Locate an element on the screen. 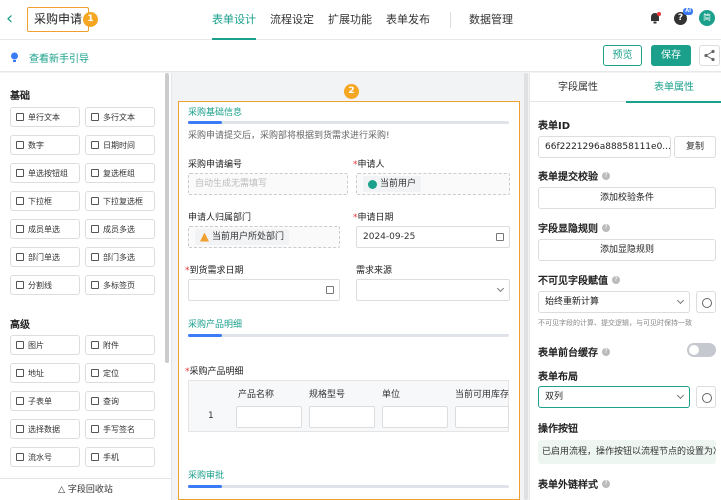 This screenshot has height=500, width=721. comp-image: 图片 is located at coordinates (45, 345).